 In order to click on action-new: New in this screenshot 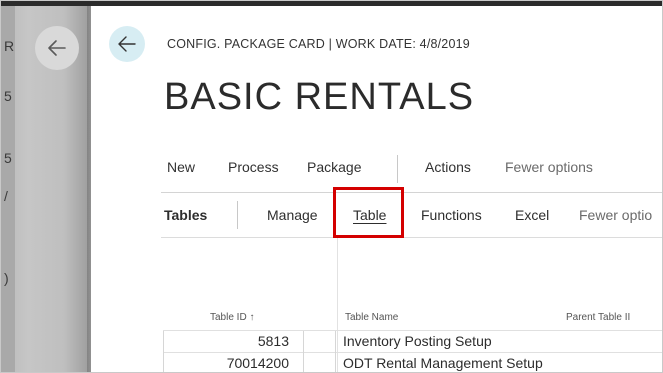, I will do `click(181, 167)`.